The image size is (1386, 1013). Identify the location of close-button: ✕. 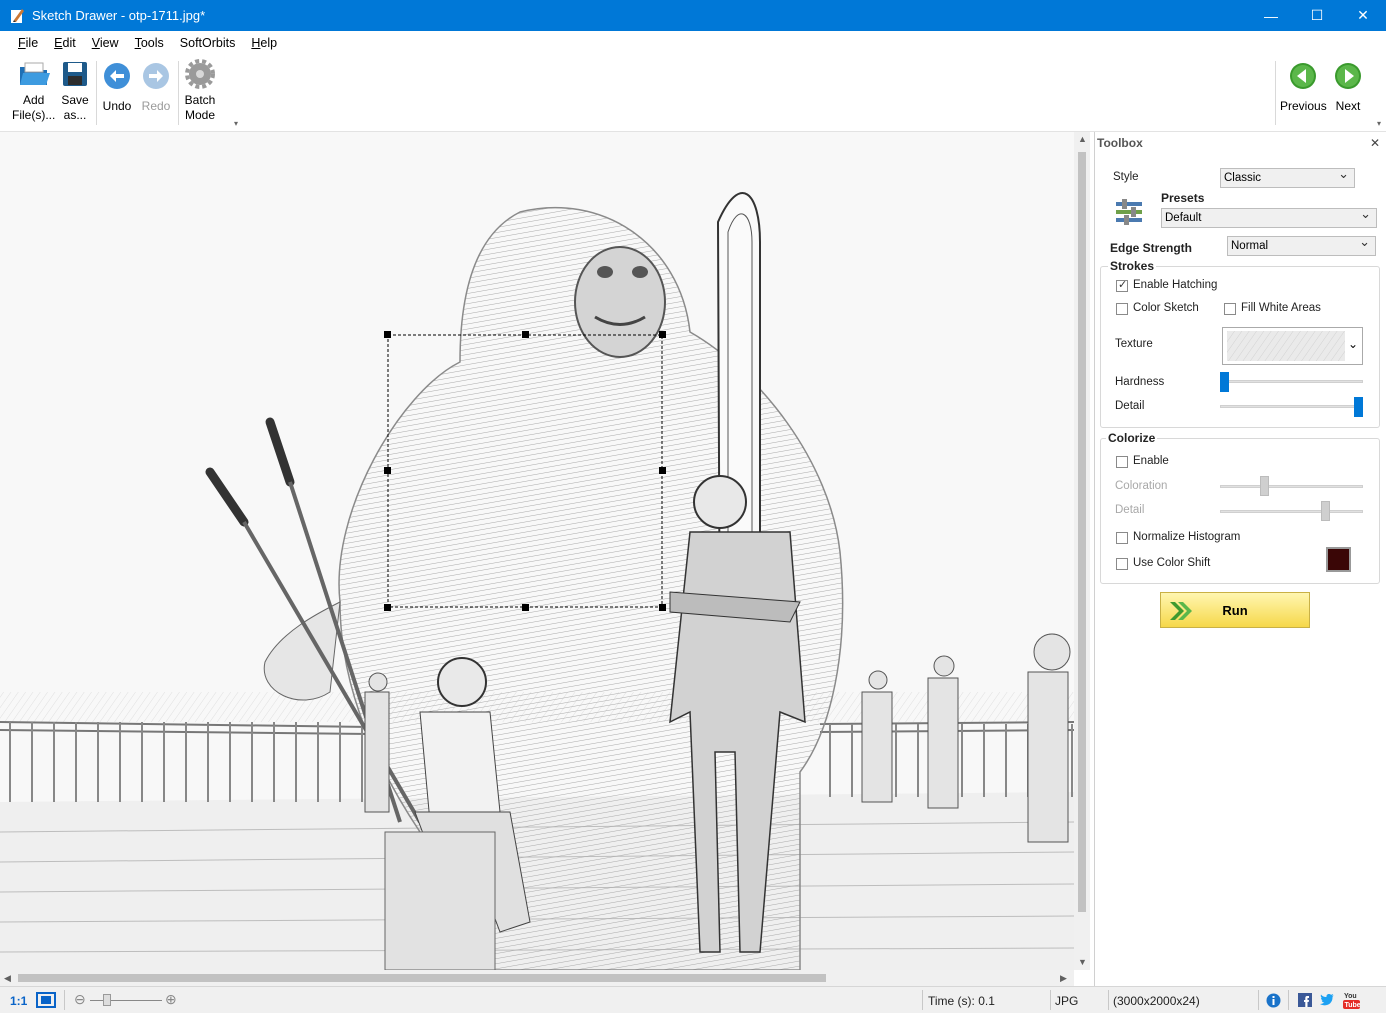
(1363, 15).